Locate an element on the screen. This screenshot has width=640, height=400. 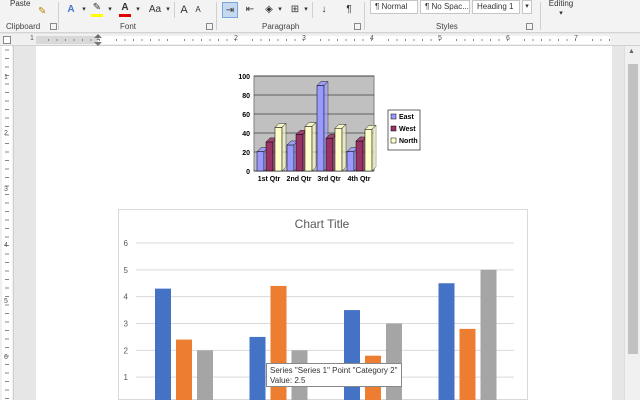
ruler-number: 7 is located at coordinates (576, 38).